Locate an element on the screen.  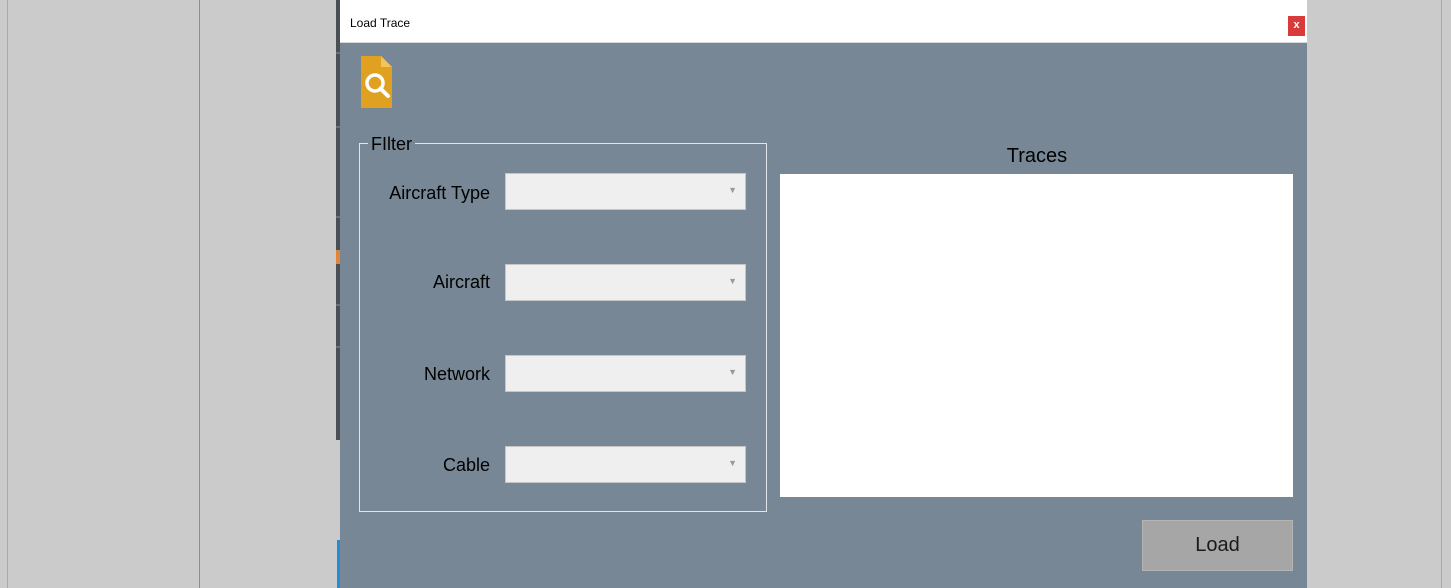
title-bar: Load Trace x is located at coordinates (823, 21).